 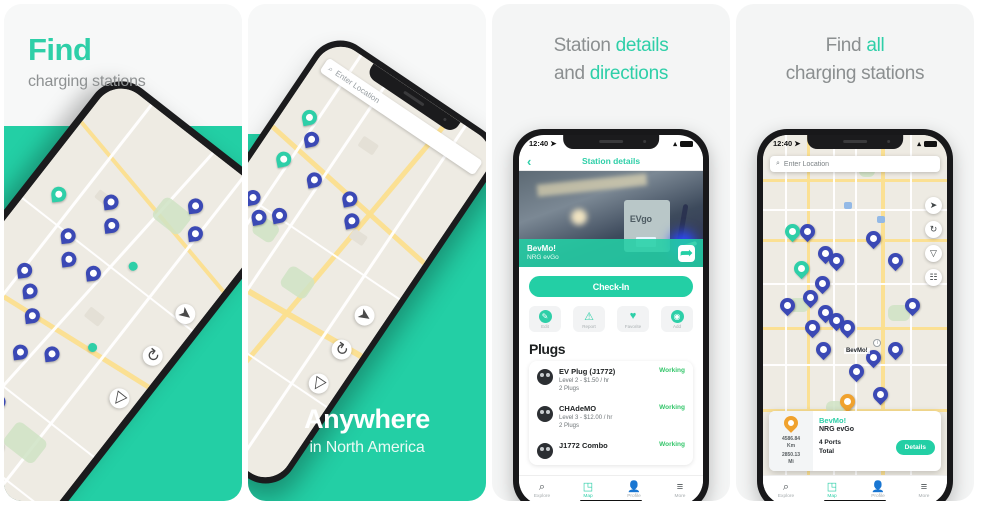 I want to click on plug-info: CHAdeMO Level 3 - $12.00 / hr 2 Plugs, so click(x=606, y=416).